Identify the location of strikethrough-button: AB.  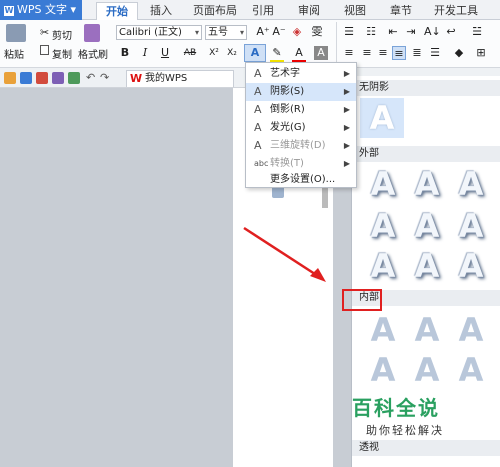
(190, 53).